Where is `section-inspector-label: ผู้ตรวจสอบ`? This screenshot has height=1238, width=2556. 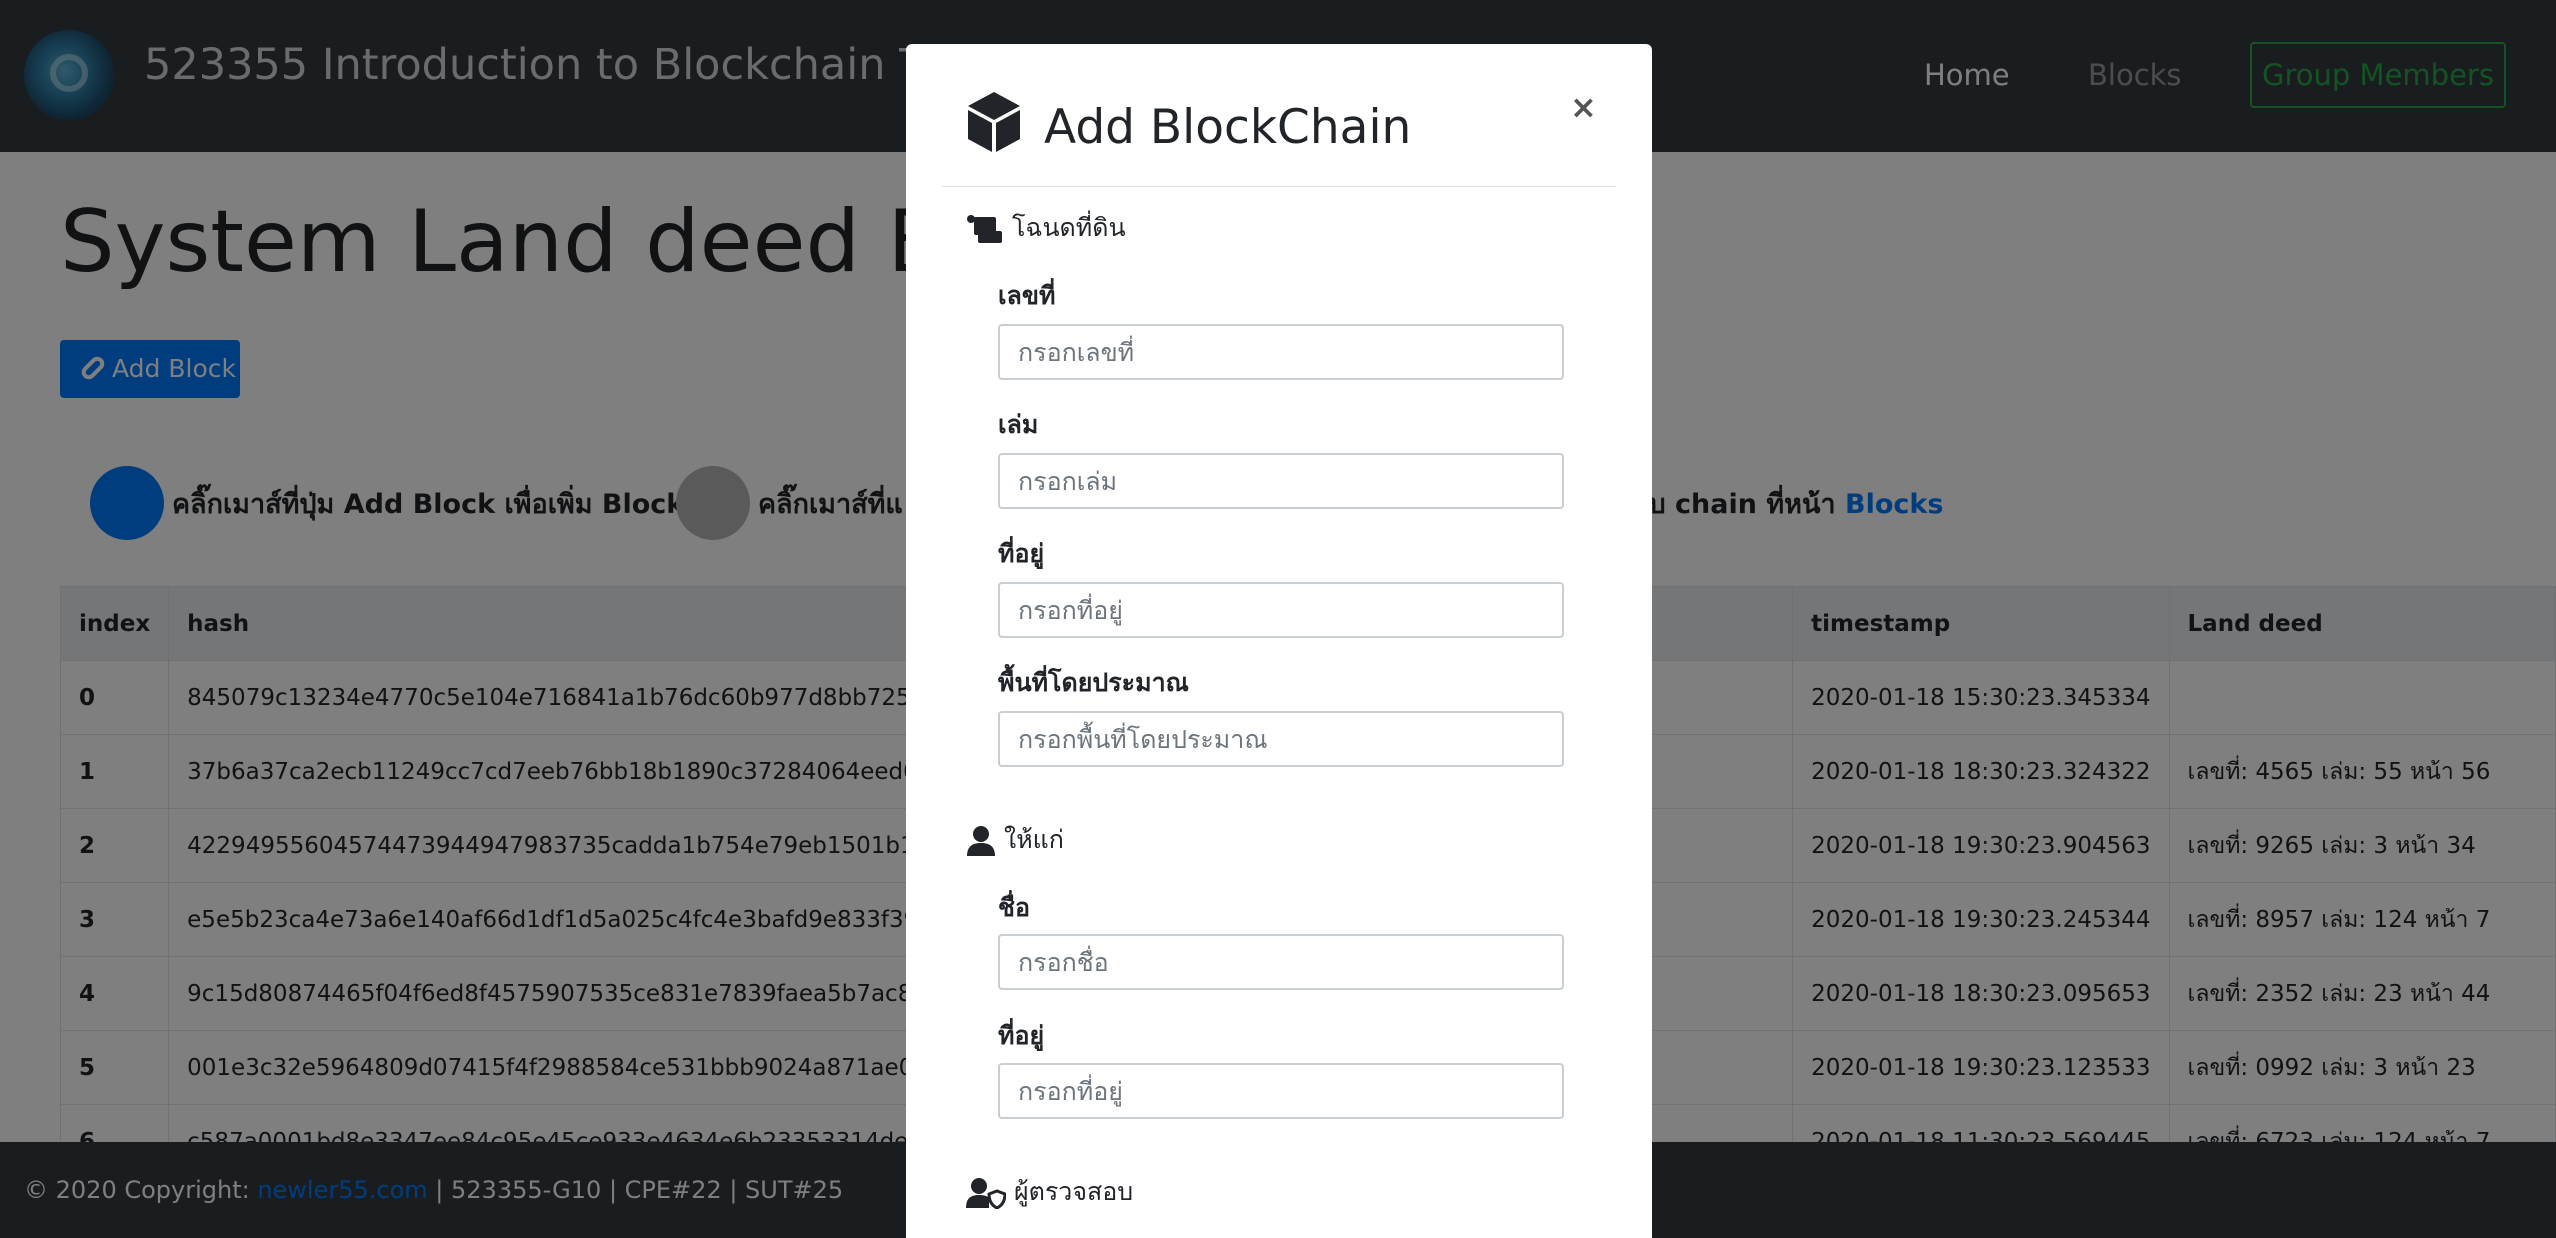
section-inspector-label: ผู้ตรวจสอบ is located at coordinates (1074, 1191).